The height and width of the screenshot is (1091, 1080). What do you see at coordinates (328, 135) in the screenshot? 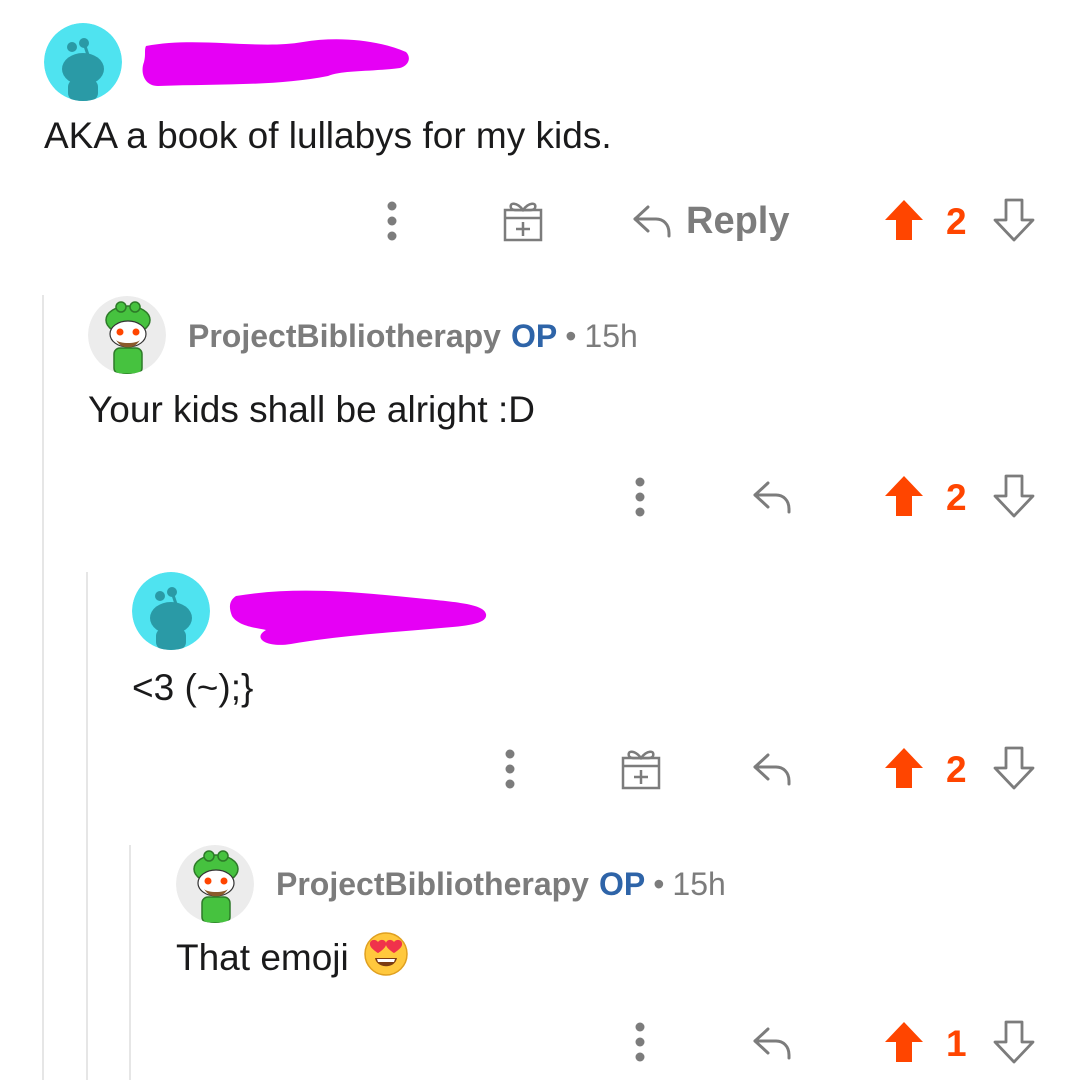
I see `comment-body: AKA a book of lullabys for my kids.` at bounding box center [328, 135].